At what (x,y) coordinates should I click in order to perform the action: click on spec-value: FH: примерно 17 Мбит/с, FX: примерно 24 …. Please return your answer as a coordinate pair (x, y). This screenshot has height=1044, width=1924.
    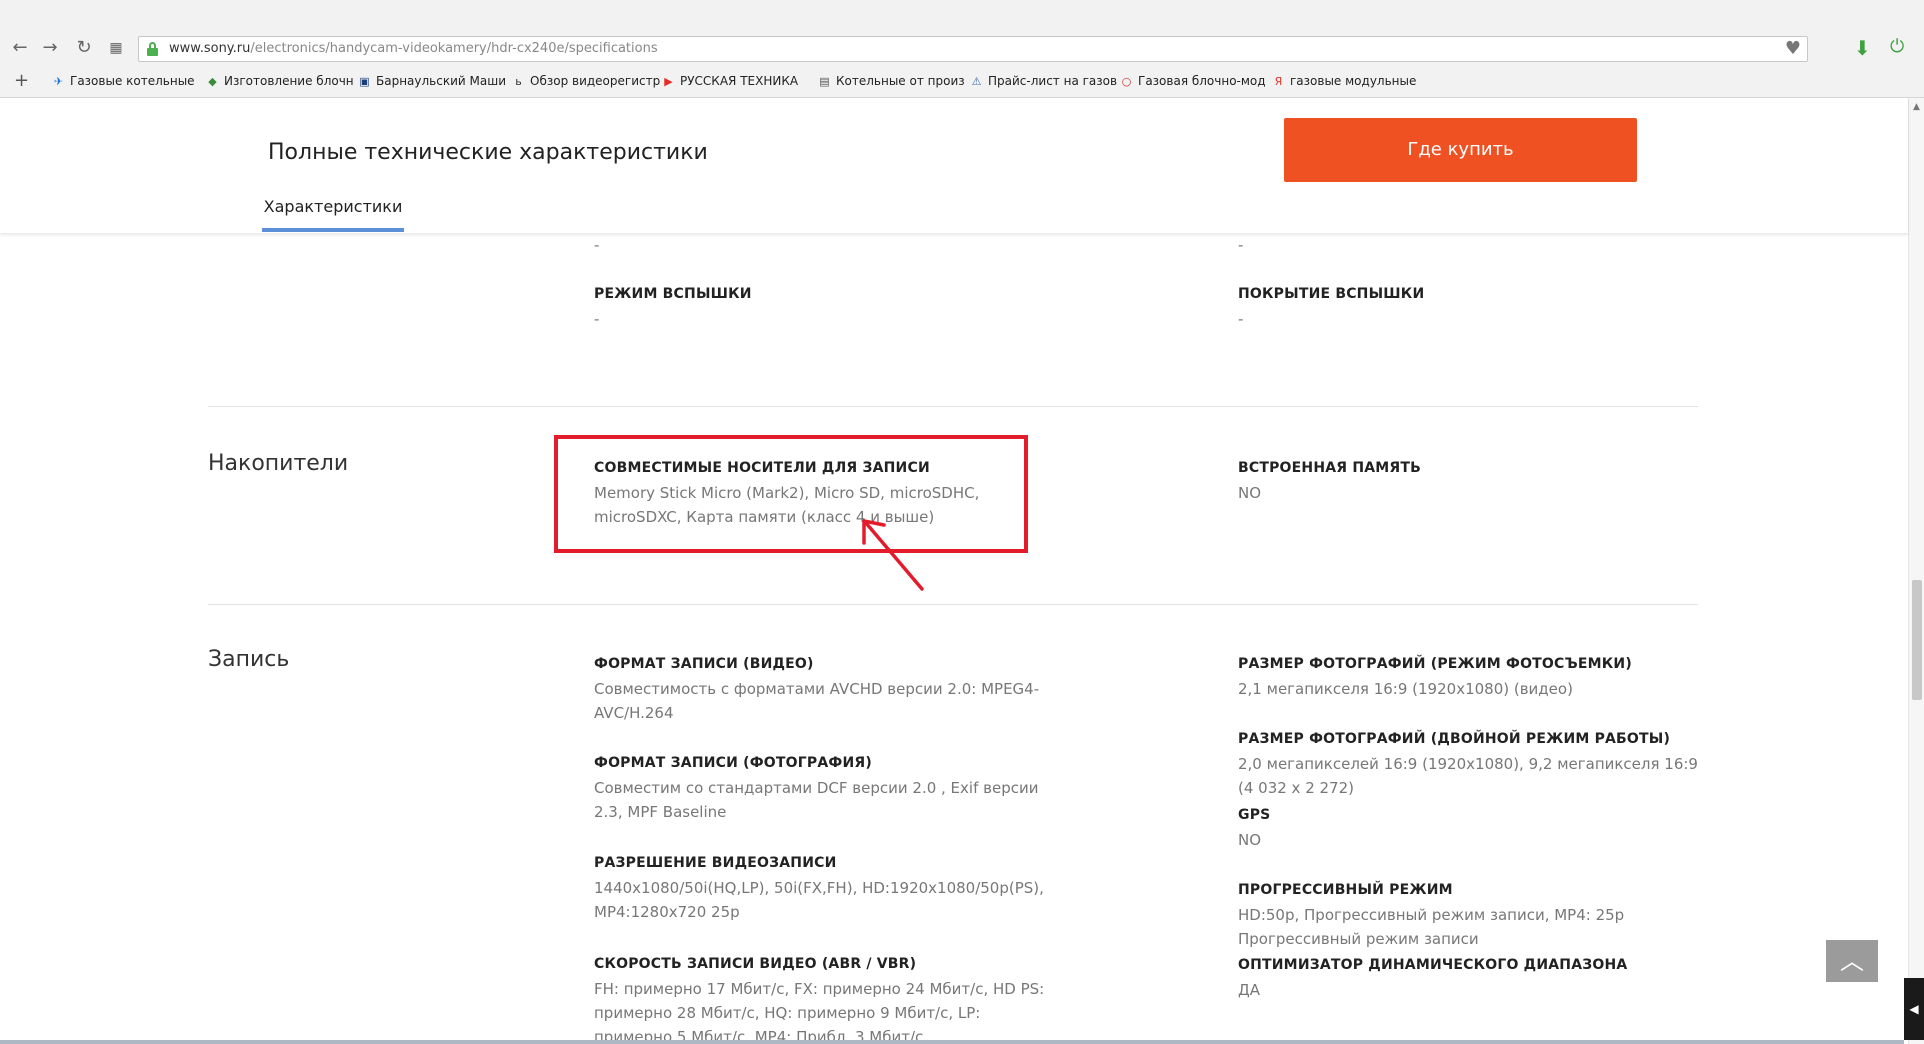
    Looking at the image, I should click on (819, 989).